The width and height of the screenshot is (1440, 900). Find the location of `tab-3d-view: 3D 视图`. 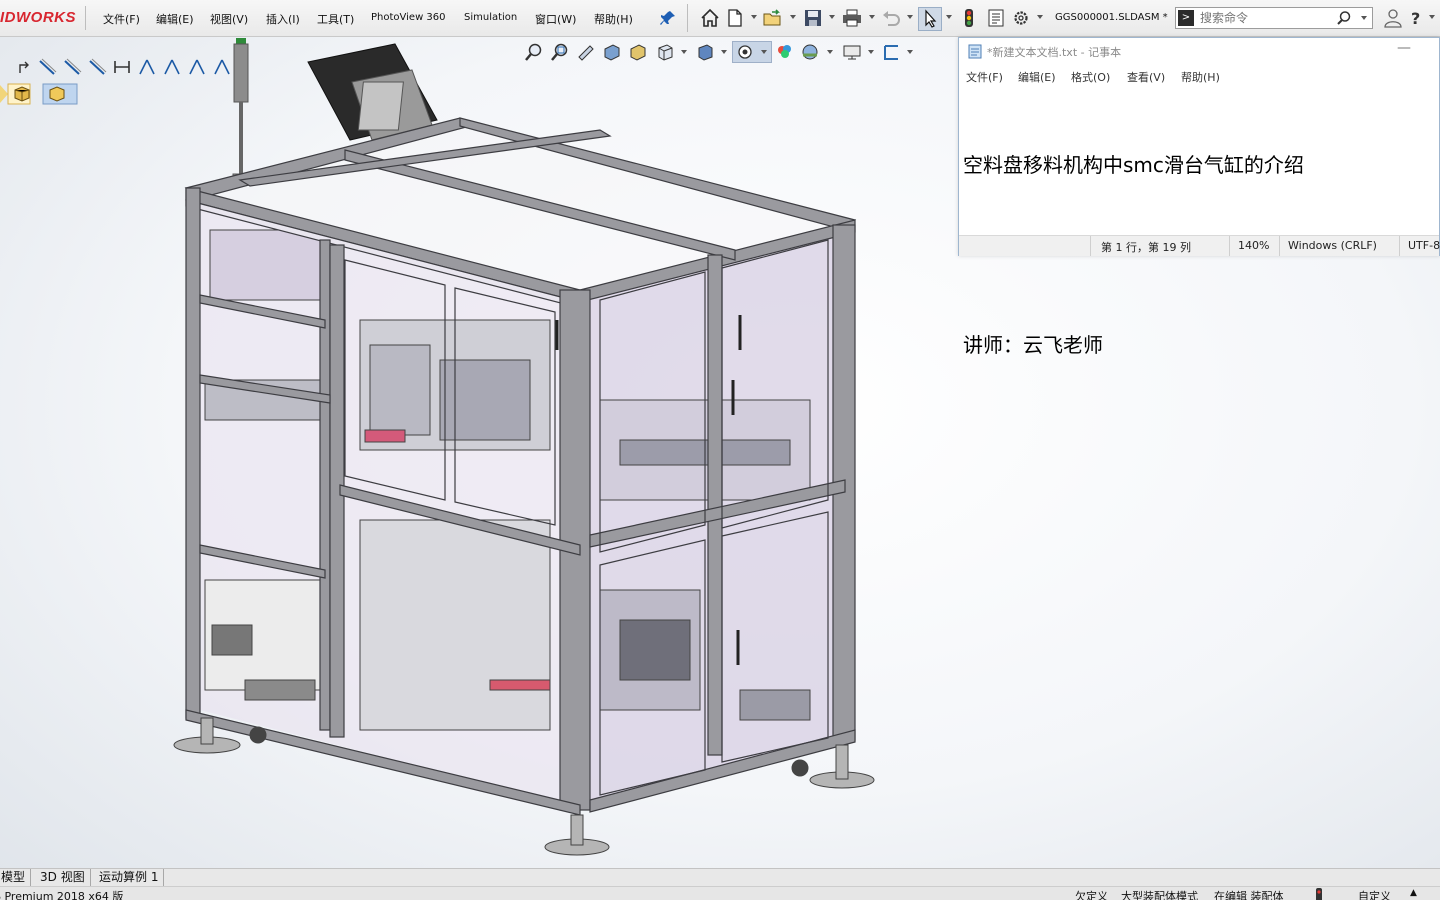

tab-3d-view: 3D 视图 is located at coordinates (63, 877).